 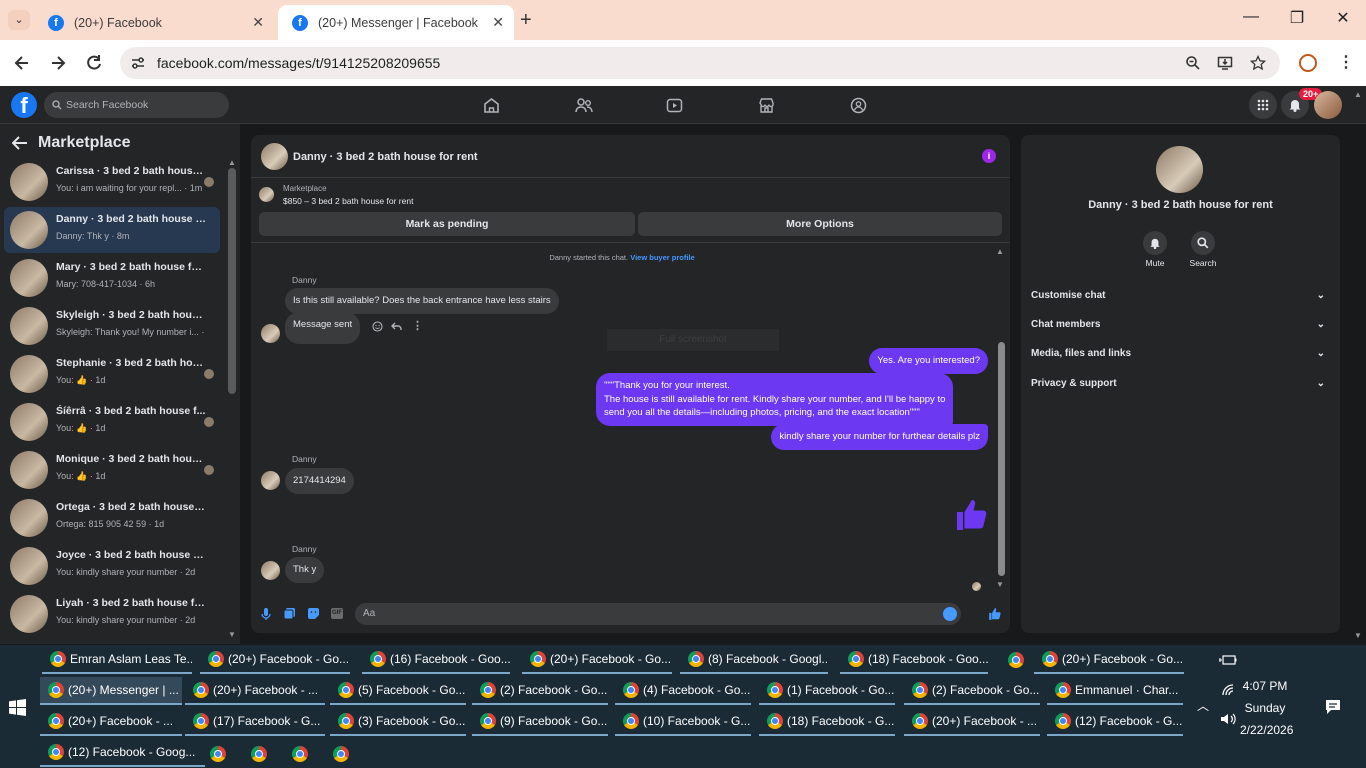 What do you see at coordinates (396, 326) in the screenshot?
I see `reply-icon` at bounding box center [396, 326].